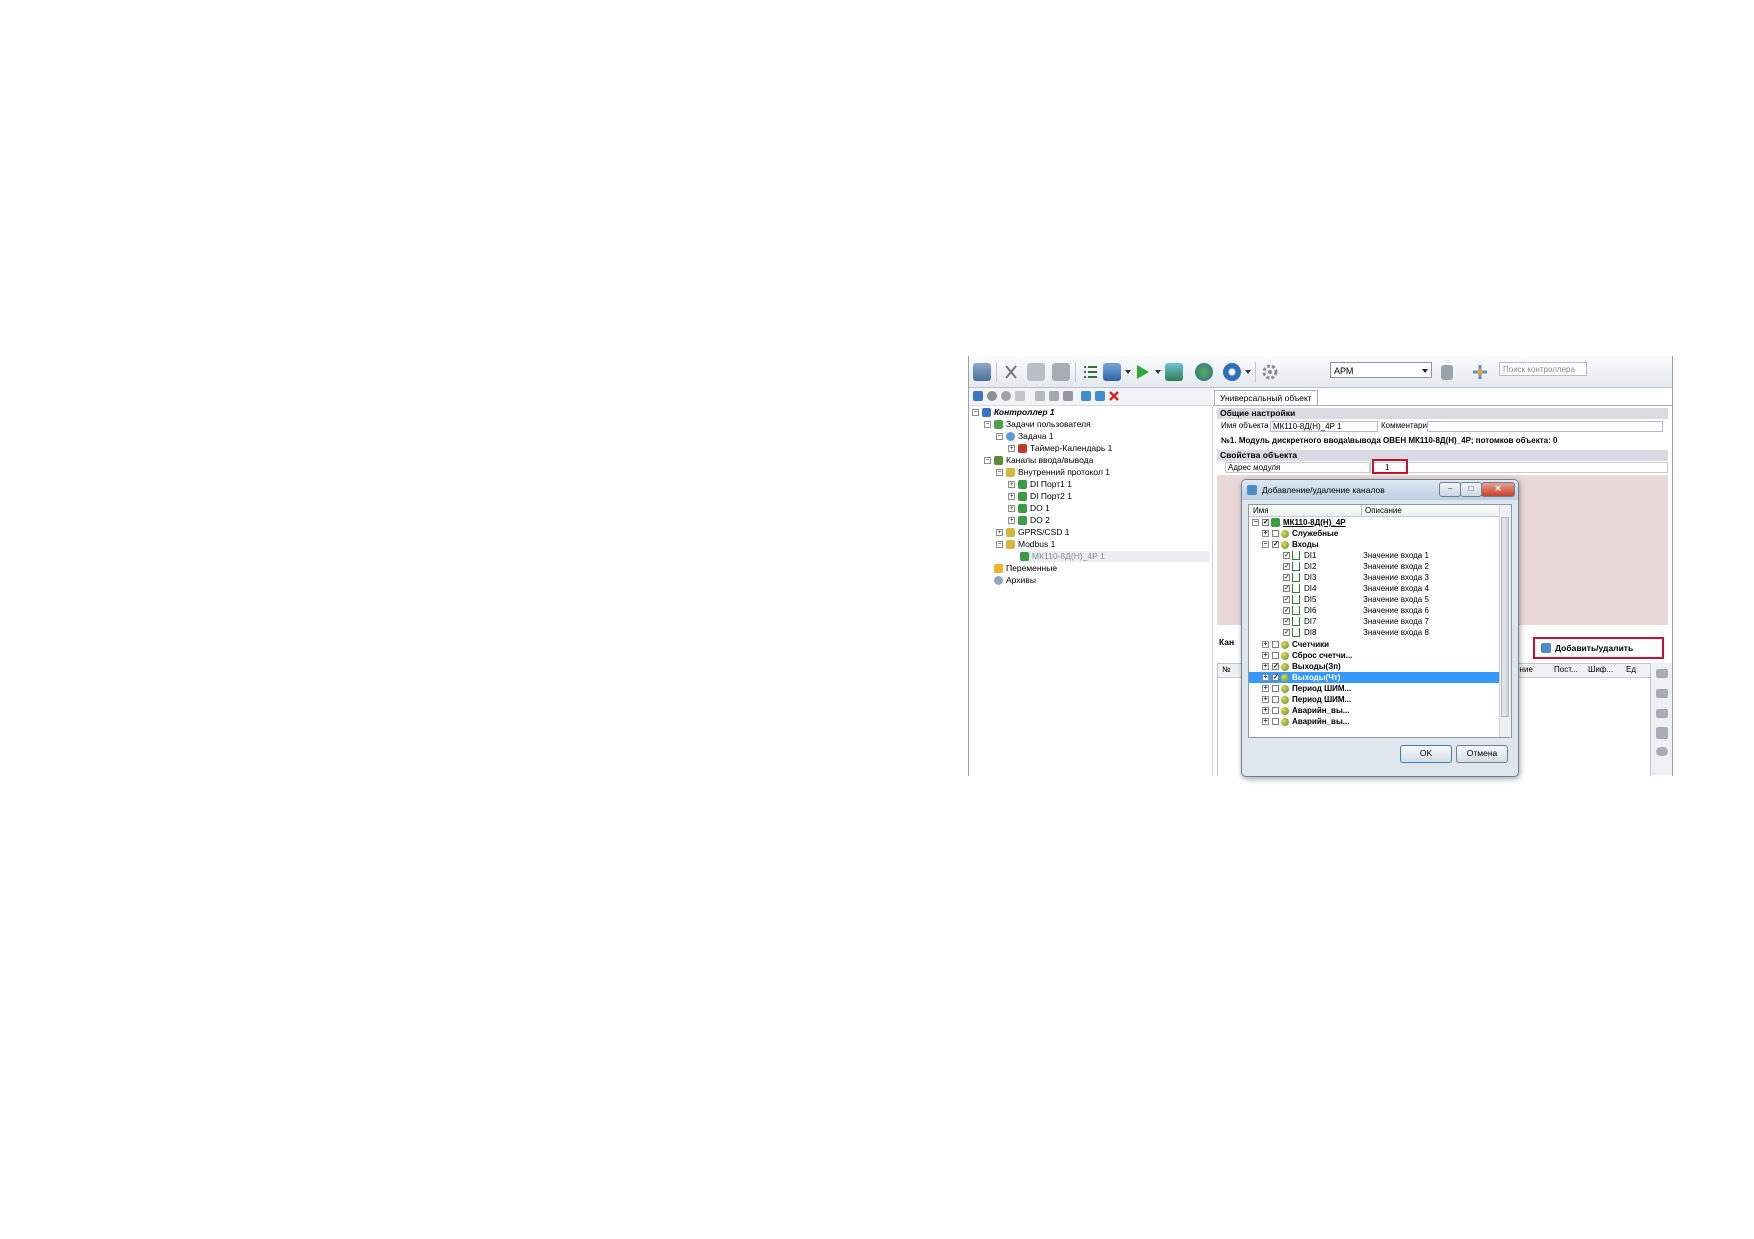  What do you see at coordinates (1040, 396) in the screenshot?
I see `cut-object-icon` at bounding box center [1040, 396].